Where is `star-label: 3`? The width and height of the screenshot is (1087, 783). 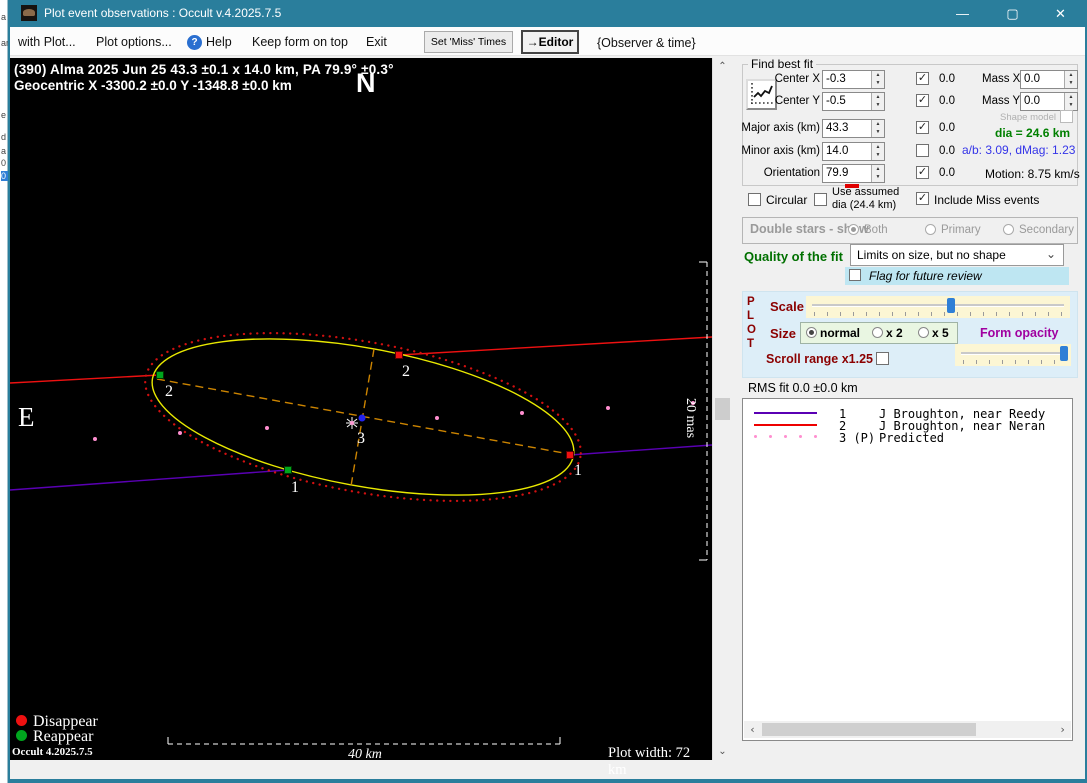
star-label: 3 is located at coordinates (361, 438).